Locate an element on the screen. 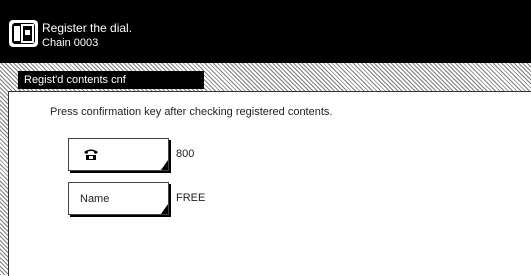 Image resolution: width=531 pixels, height=276 pixels. name-value: FREE is located at coordinates (191, 198).